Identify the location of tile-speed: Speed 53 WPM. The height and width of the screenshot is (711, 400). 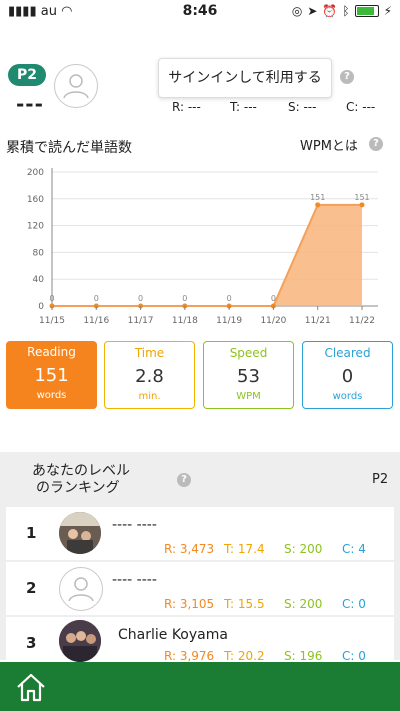
(248, 375).